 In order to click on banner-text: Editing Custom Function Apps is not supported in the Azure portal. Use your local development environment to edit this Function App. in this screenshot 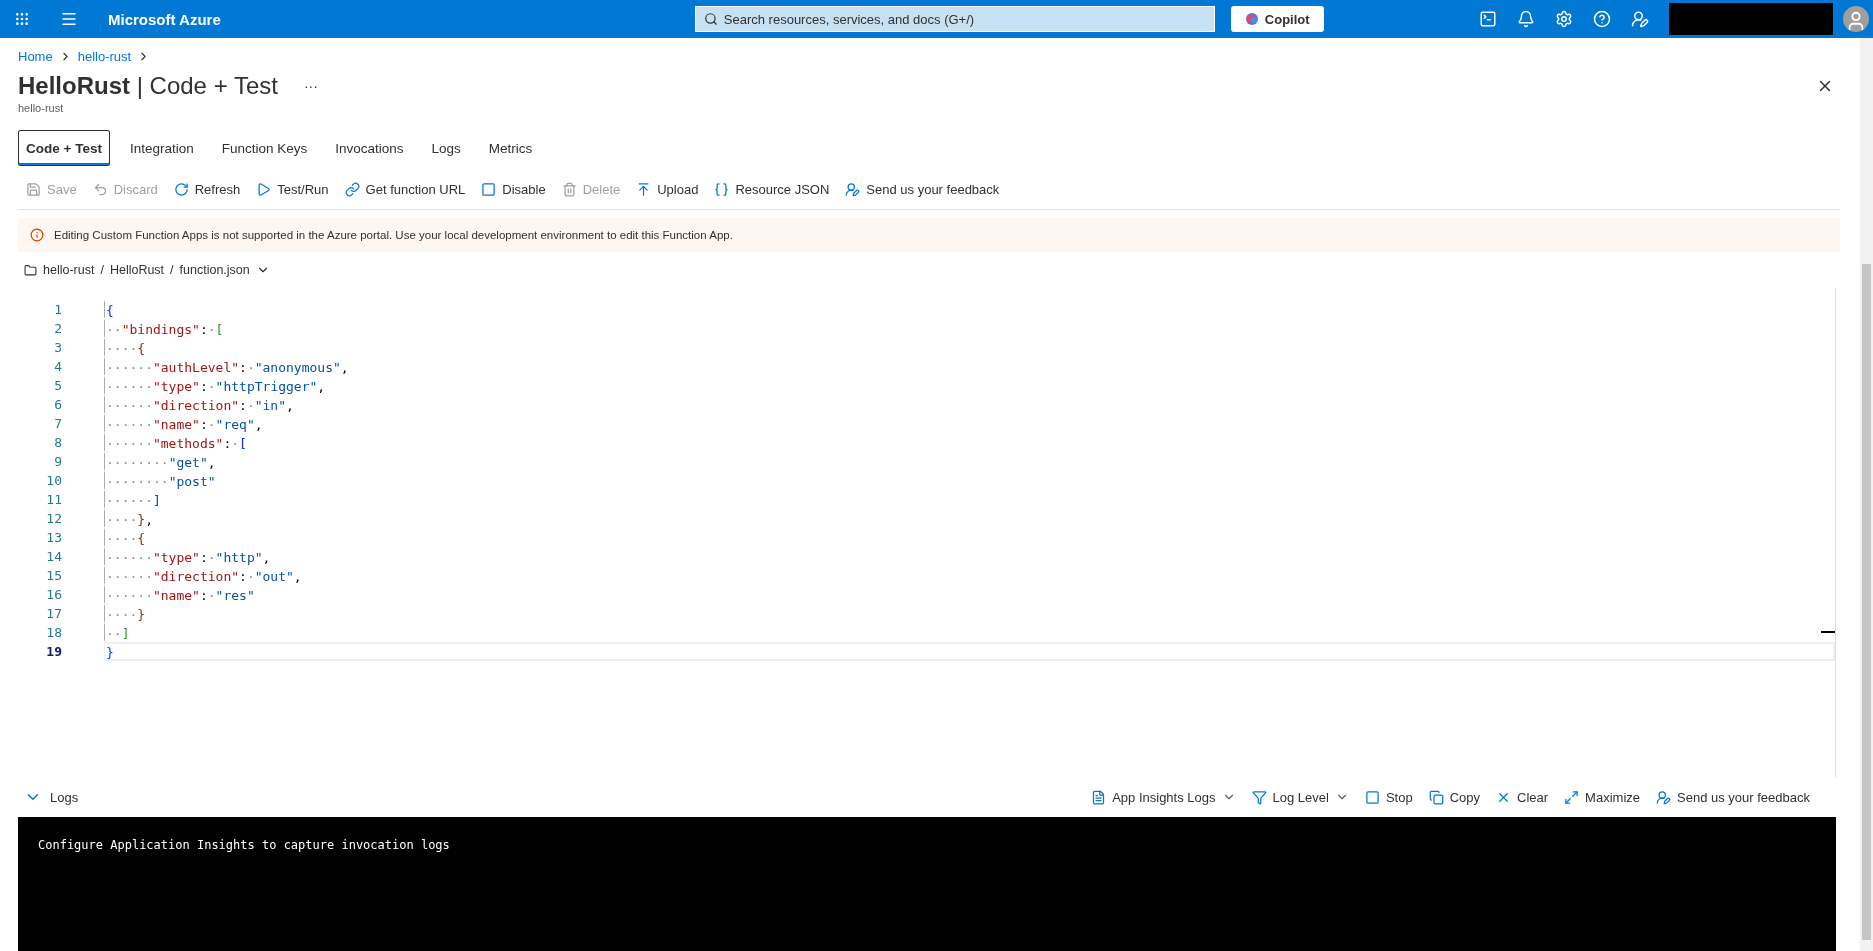, I will do `click(393, 235)`.